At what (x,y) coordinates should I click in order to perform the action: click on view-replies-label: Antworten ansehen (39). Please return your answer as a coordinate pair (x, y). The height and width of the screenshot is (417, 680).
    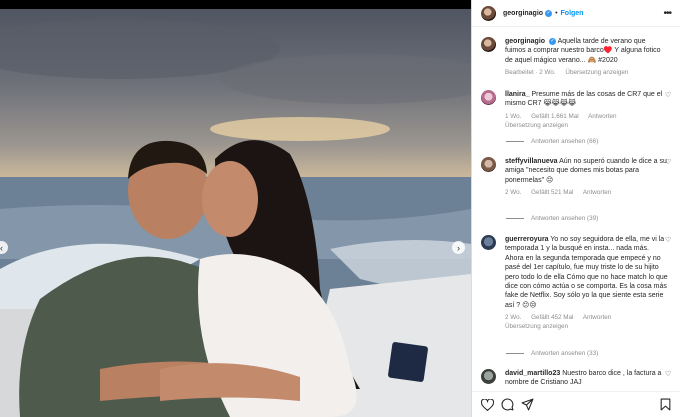
    Looking at the image, I should click on (564, 218).